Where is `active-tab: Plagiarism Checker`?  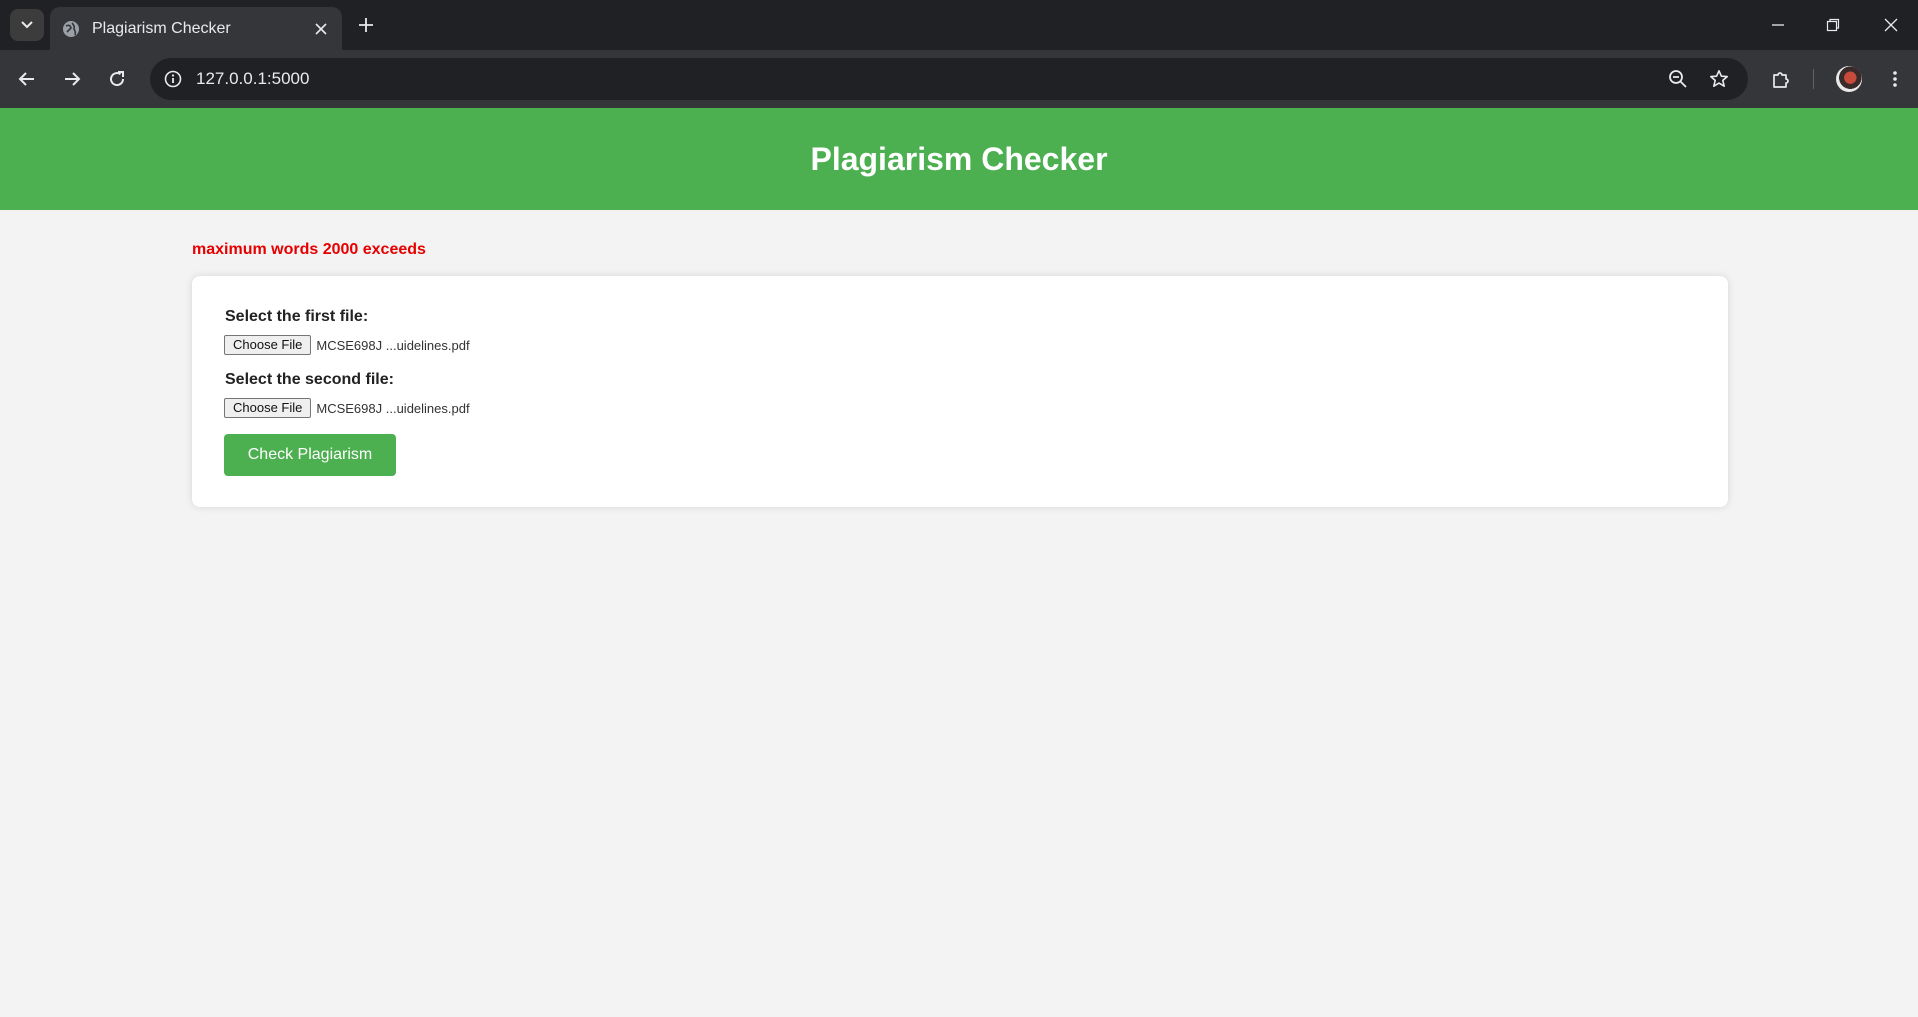
active-tab: Plagiarism Checker is located at coordinates (196, 28).